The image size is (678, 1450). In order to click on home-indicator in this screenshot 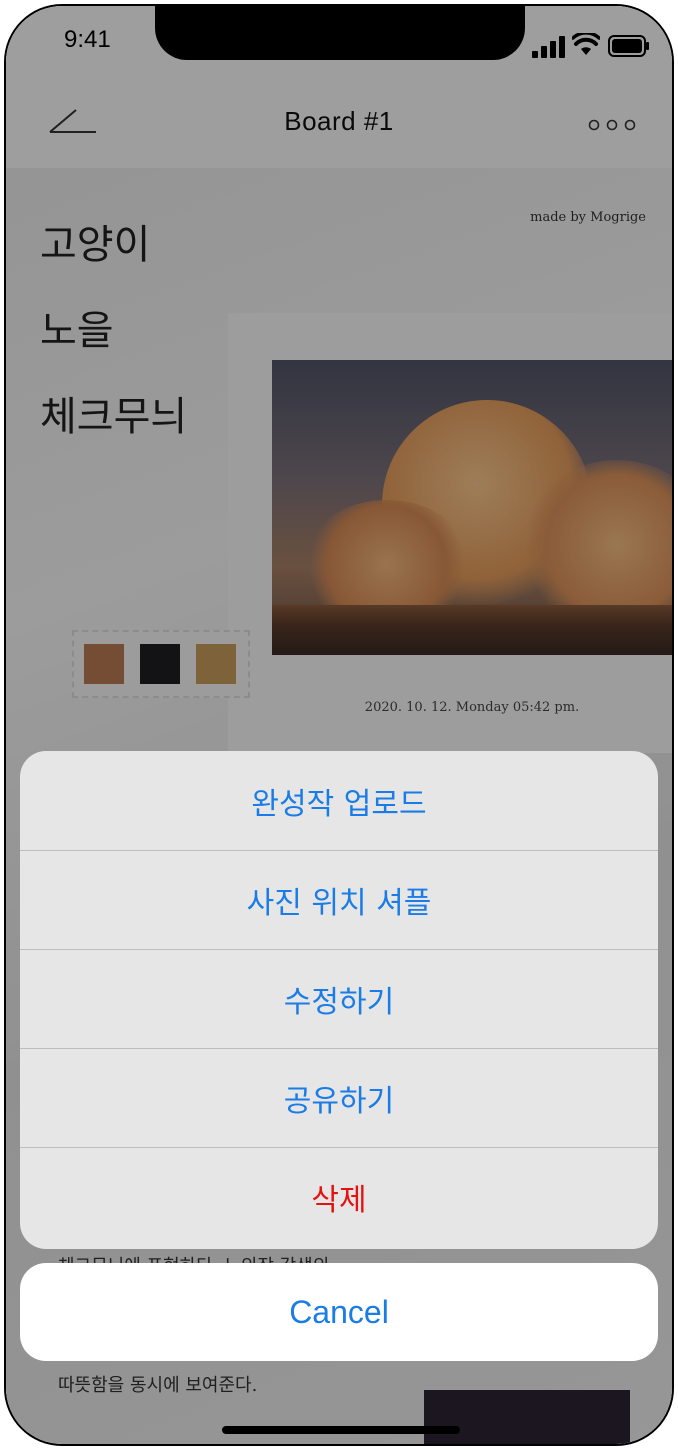, I will do `click(341, 1430)`.